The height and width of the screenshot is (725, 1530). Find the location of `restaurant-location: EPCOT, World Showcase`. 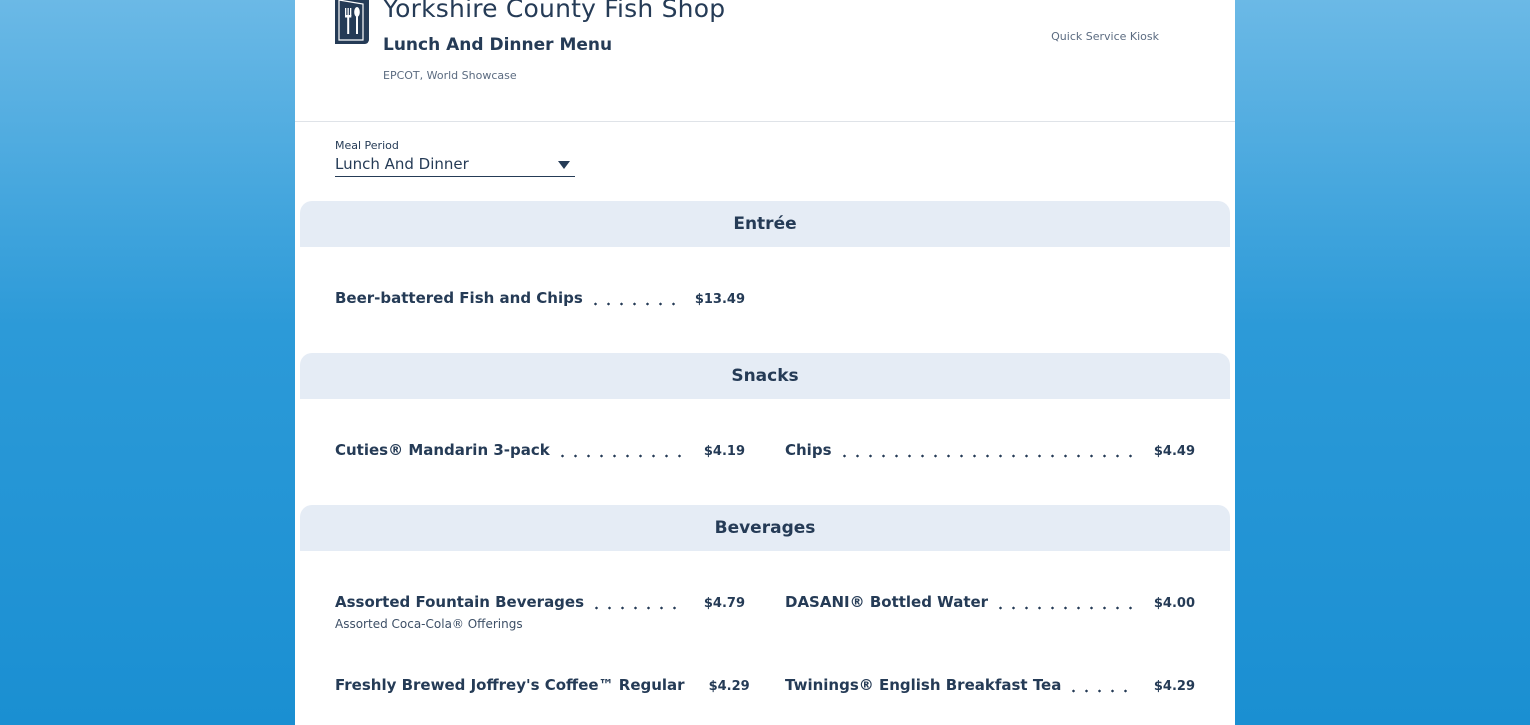

restaurant-location: EPCOT, World Showcase is located at coordinates (450, 75).